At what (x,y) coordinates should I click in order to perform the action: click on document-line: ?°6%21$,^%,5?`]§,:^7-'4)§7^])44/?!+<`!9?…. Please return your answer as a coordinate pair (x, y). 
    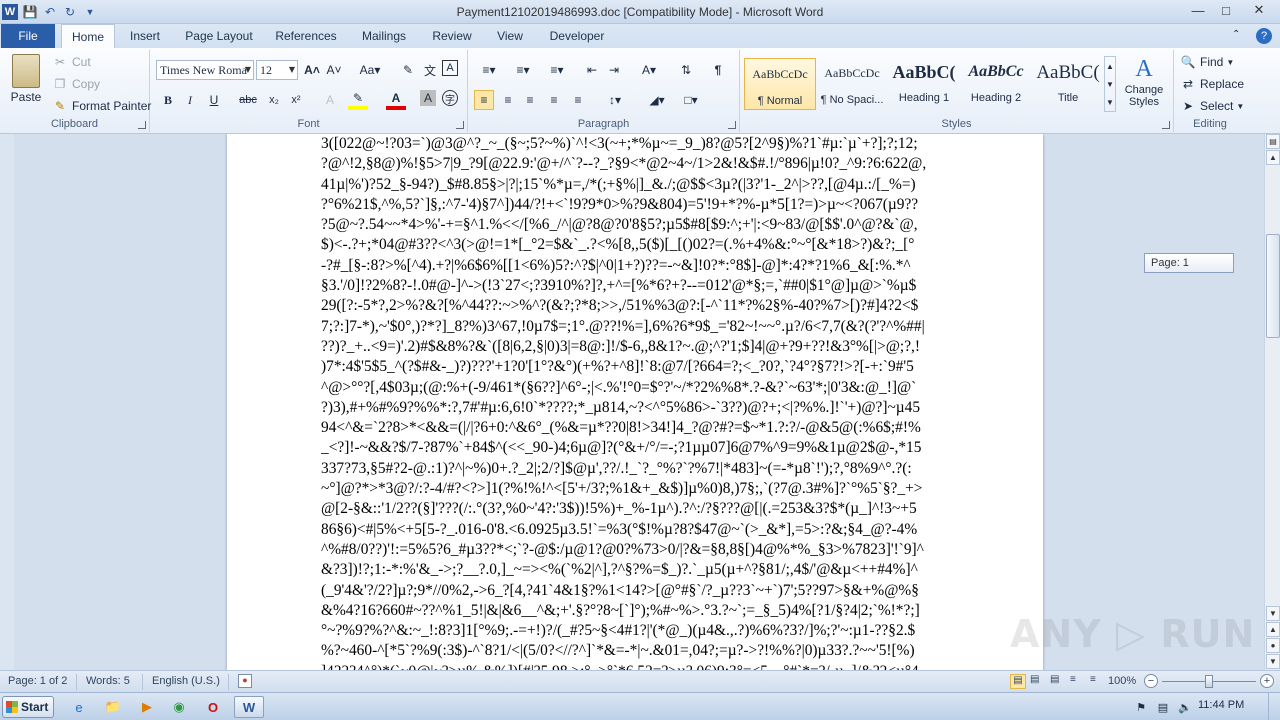
    Looking at the image, I should click on (636, 205).